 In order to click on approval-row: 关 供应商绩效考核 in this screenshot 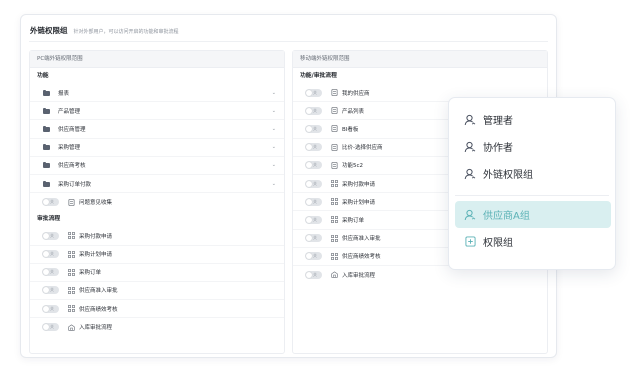, I will do `click(157, 309)`.